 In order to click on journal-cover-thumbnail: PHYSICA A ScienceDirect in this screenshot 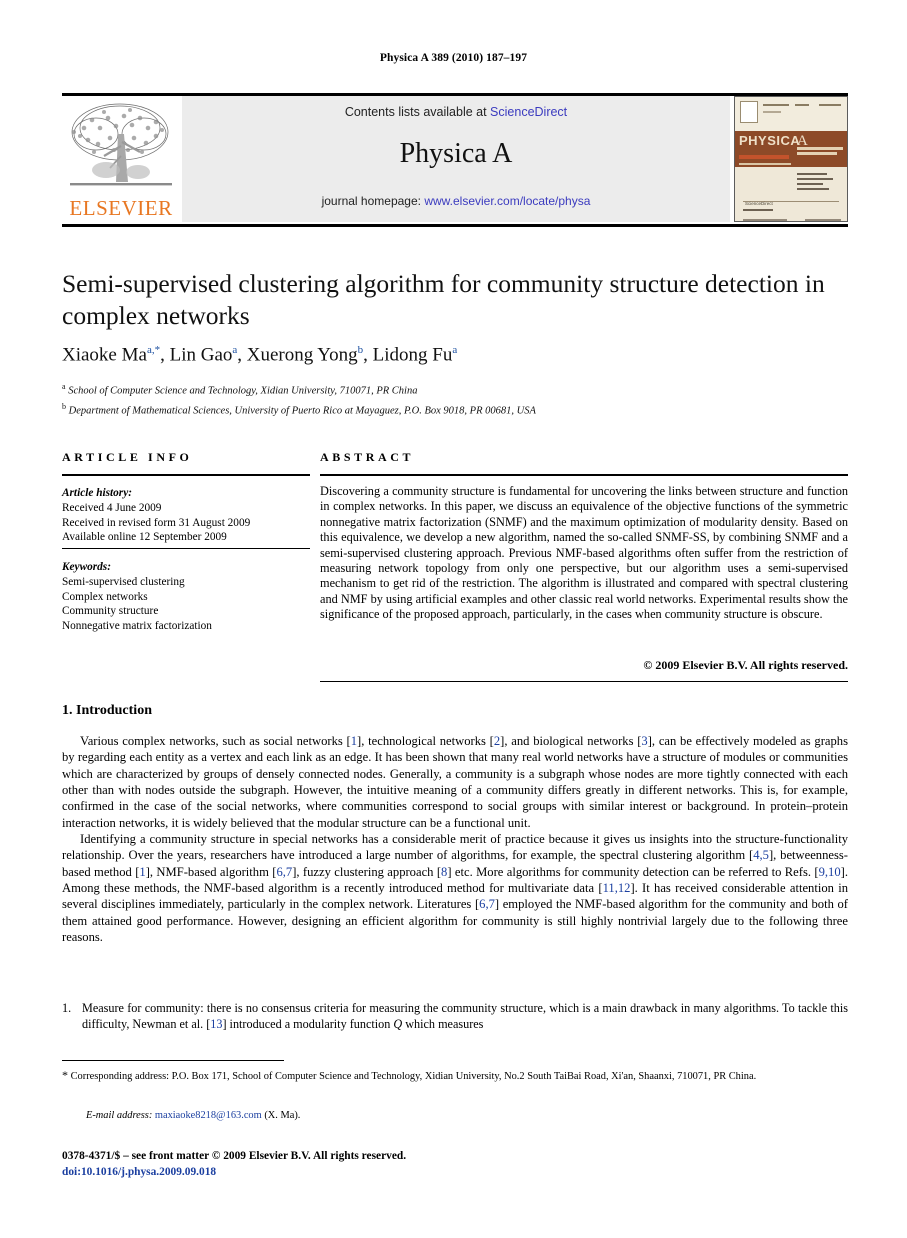, I will do `click(791, 159)`.